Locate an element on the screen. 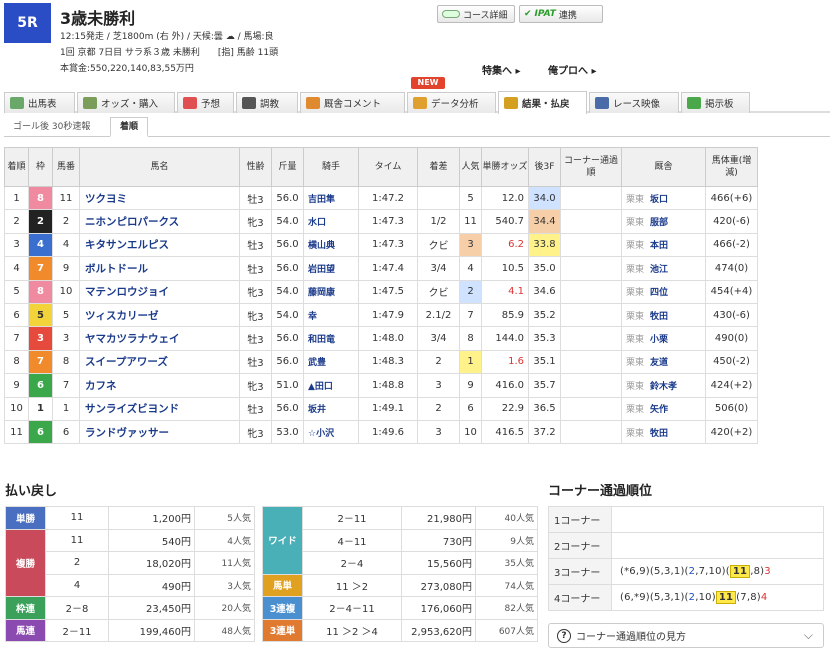 This screenshot has width=830, height=657. horse-name-link: サンライズビヨンド is located at coordinates (159, 408).